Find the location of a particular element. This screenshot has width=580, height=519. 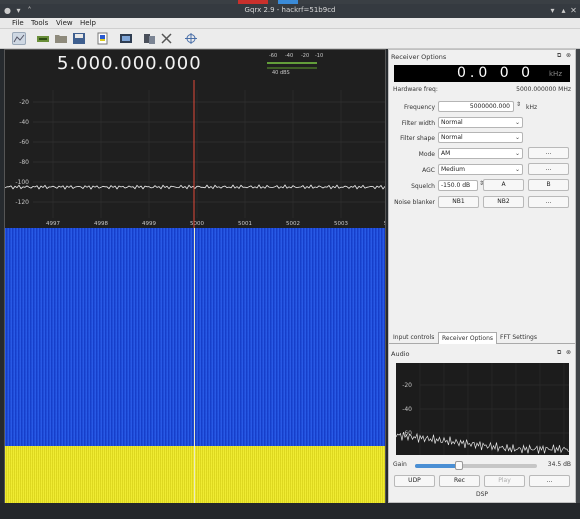

gain-slider-fill is located at coordinates (437, 466).